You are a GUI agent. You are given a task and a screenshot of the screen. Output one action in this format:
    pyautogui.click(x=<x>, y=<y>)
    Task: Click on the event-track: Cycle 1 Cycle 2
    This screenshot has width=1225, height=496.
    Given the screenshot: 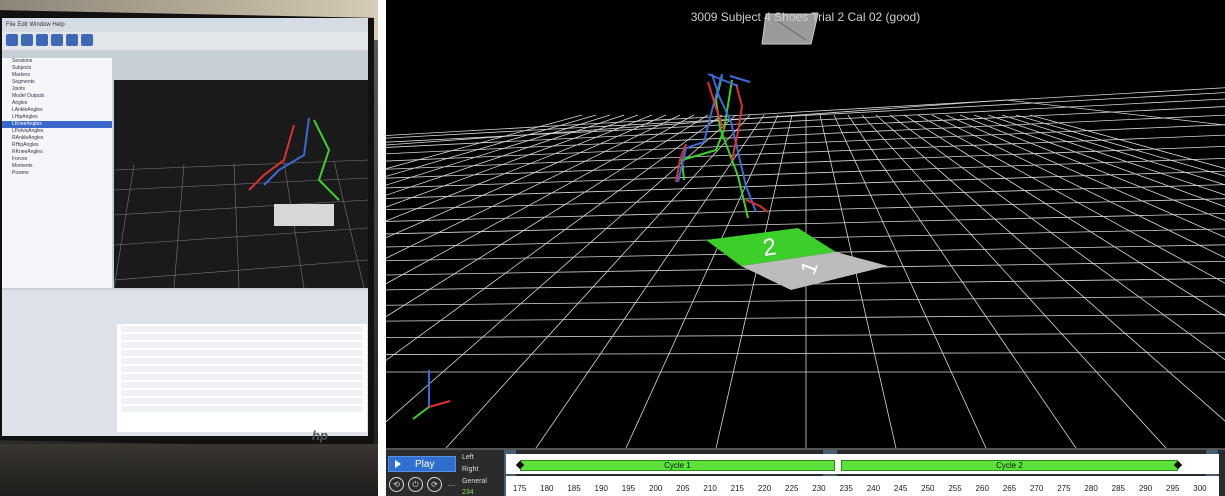 What is the action you would take?
    pyautogui.click(x=862, y=464)
    